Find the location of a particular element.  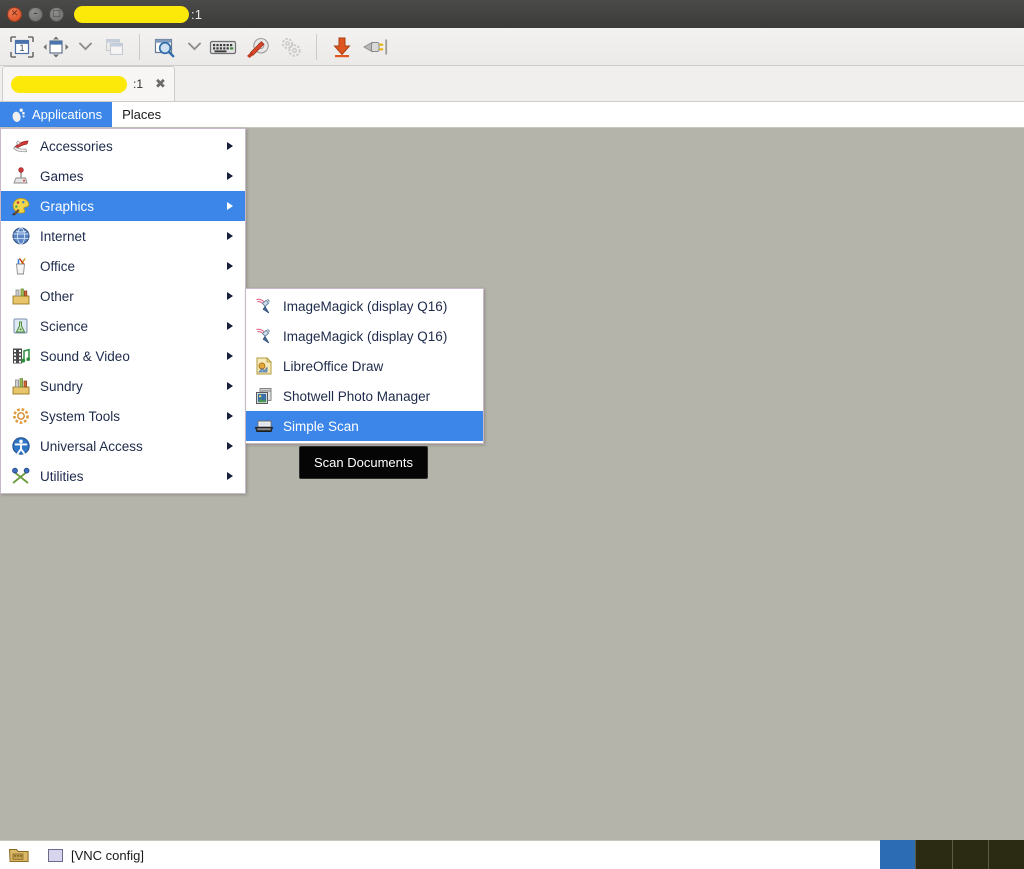

window-minimize-button: – is located at coordinates (35, 14).